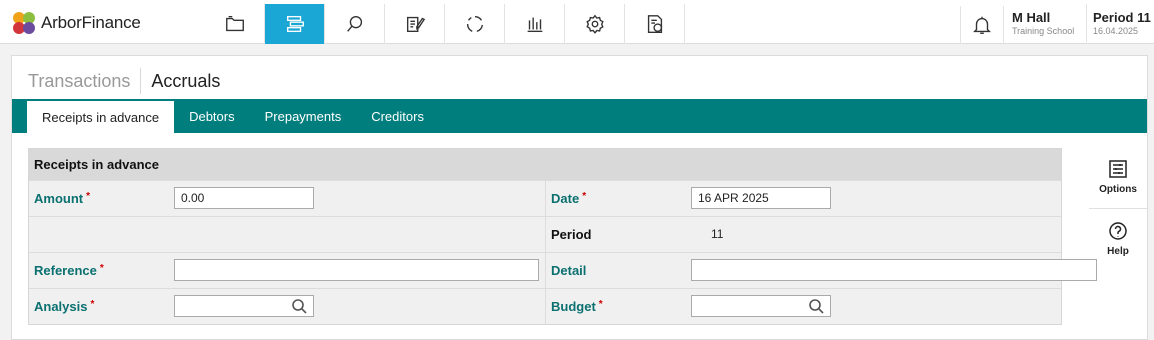 This screenshot has width=1154, height=340. What do you see at coordinates (244, 198) in the screenshot?
I see `amount-input` at bounding box center [244, 198].